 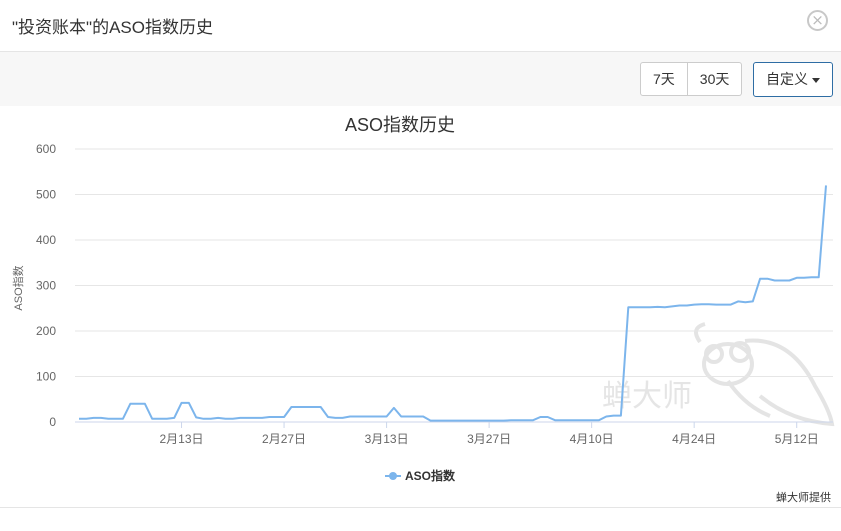 What do you see at coordinates (420, 507) in the screenshot?
I see `footer-divider` at bounding box center [420, 507].